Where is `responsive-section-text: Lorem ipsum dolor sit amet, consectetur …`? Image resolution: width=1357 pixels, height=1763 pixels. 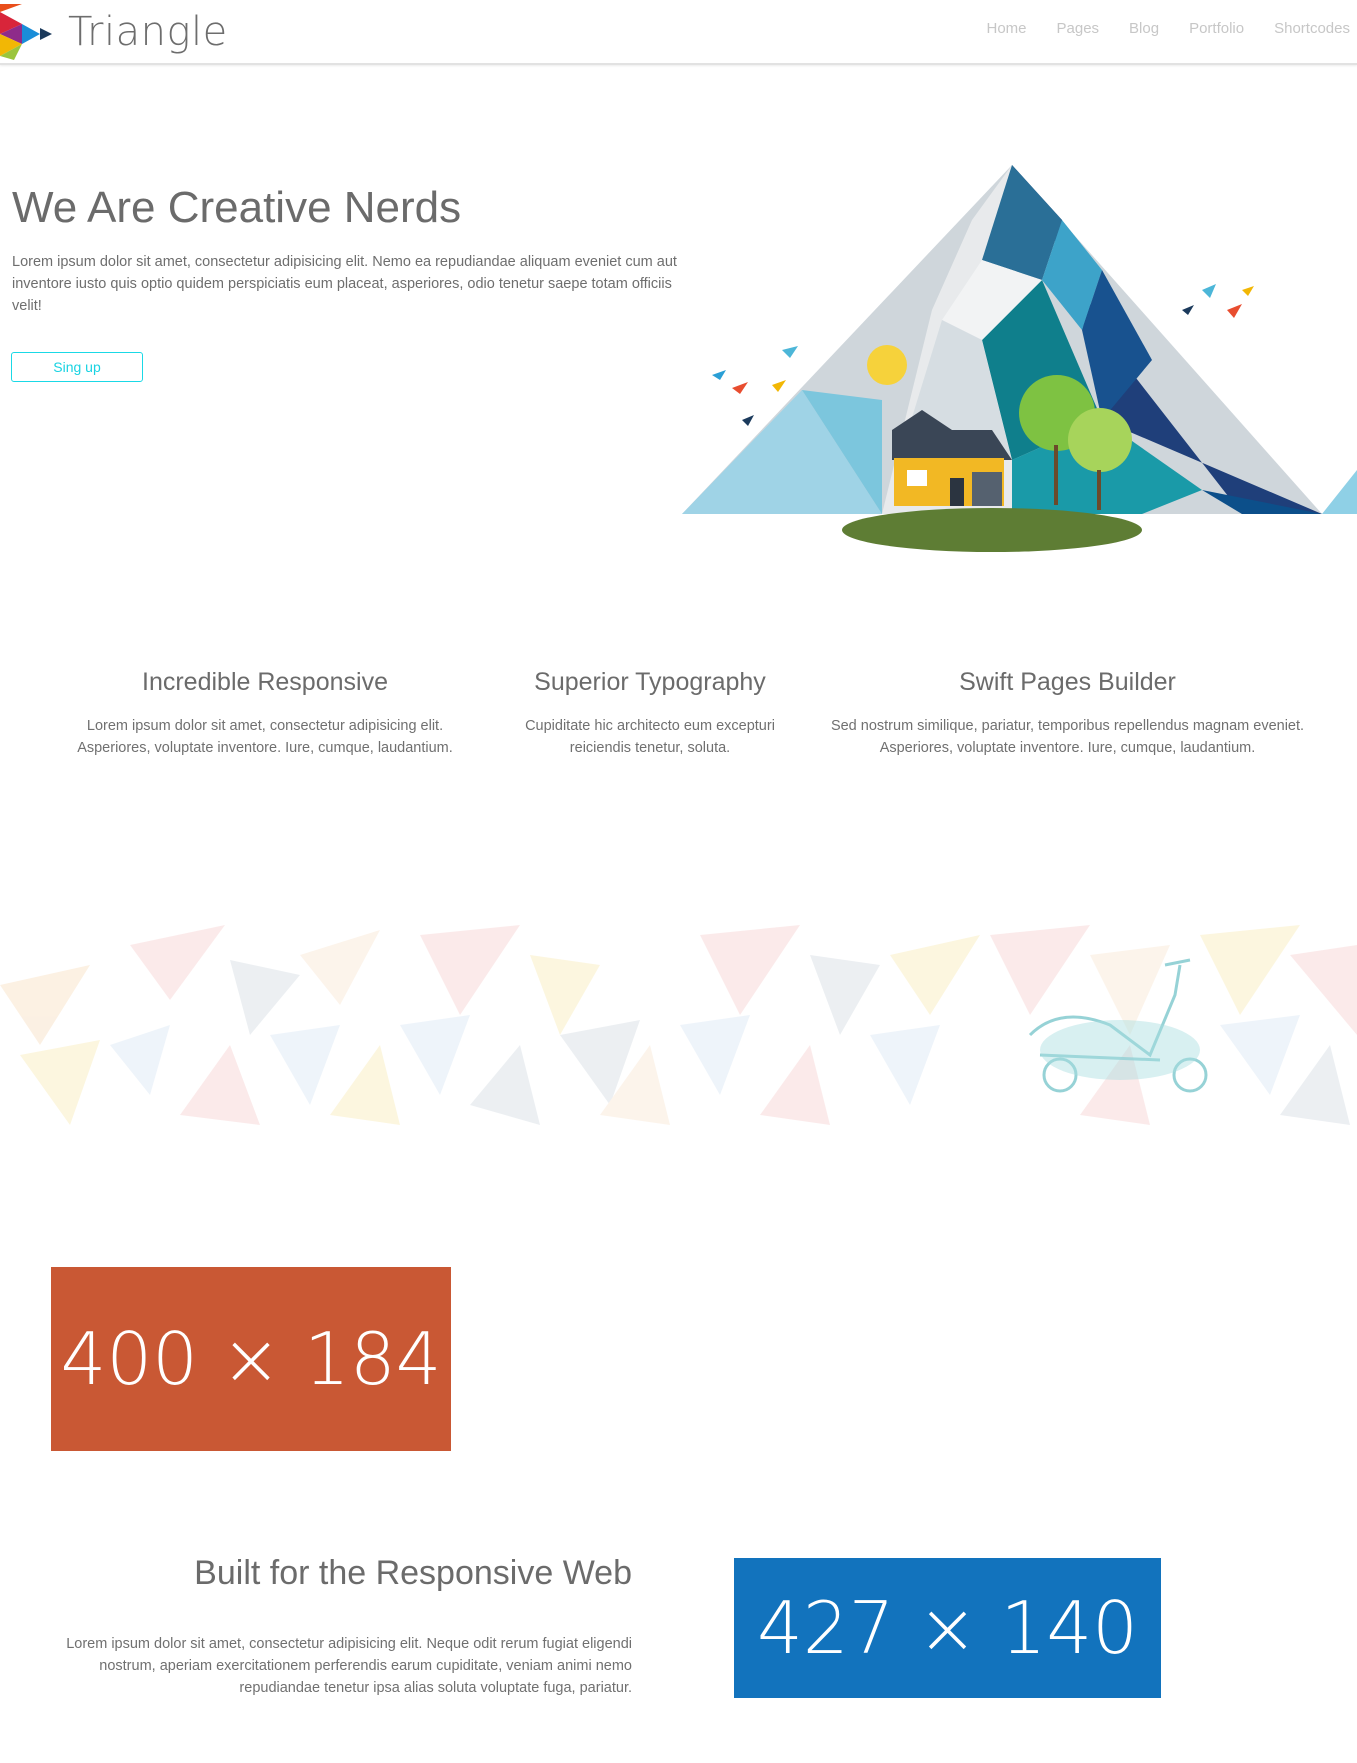 responsive-section-text: Lorem ipsum dolor sit amet, consectetur … is located at coordinates (349, 1666).